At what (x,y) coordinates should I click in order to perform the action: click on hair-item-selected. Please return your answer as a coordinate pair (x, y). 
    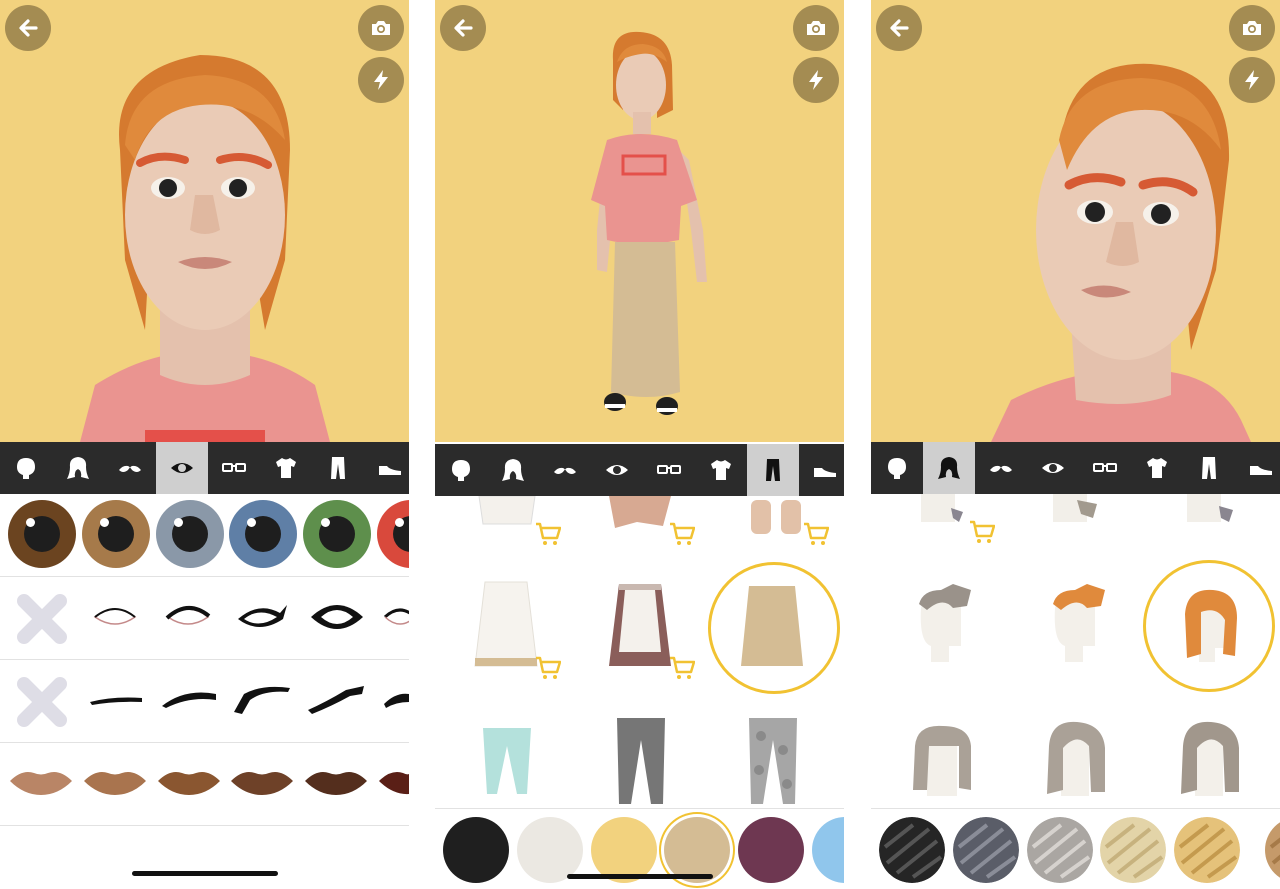
    Looking at the image, I should click on (1209, 625).